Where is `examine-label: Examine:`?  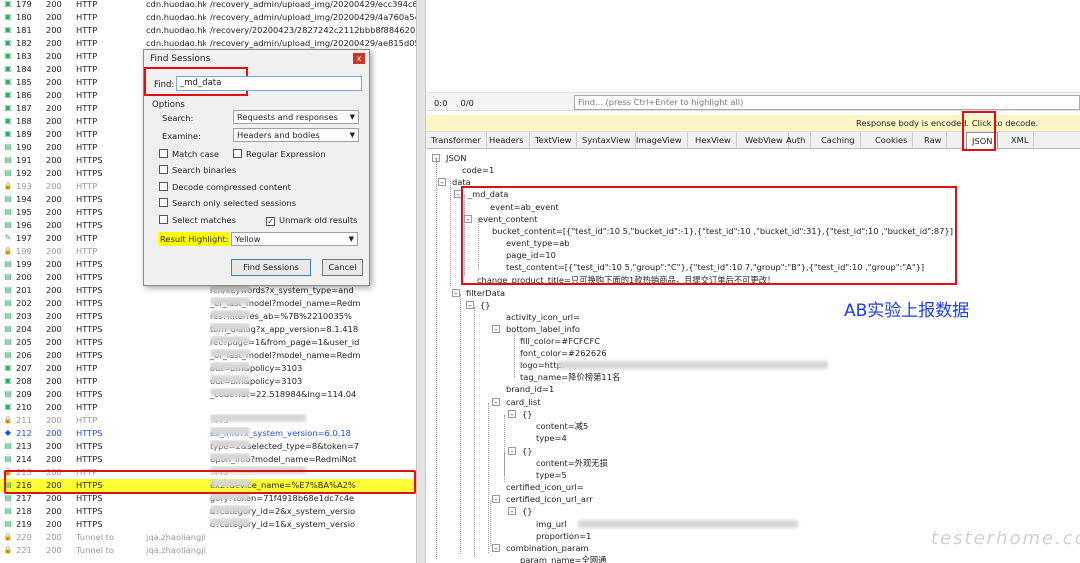
examine-label: Examine: is located at coordinates (181, 136).